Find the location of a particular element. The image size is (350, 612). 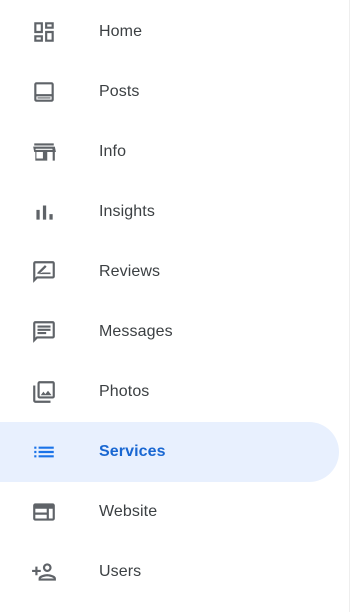

sidebar-item-label: Reviews is located at coordinates (130, 271).